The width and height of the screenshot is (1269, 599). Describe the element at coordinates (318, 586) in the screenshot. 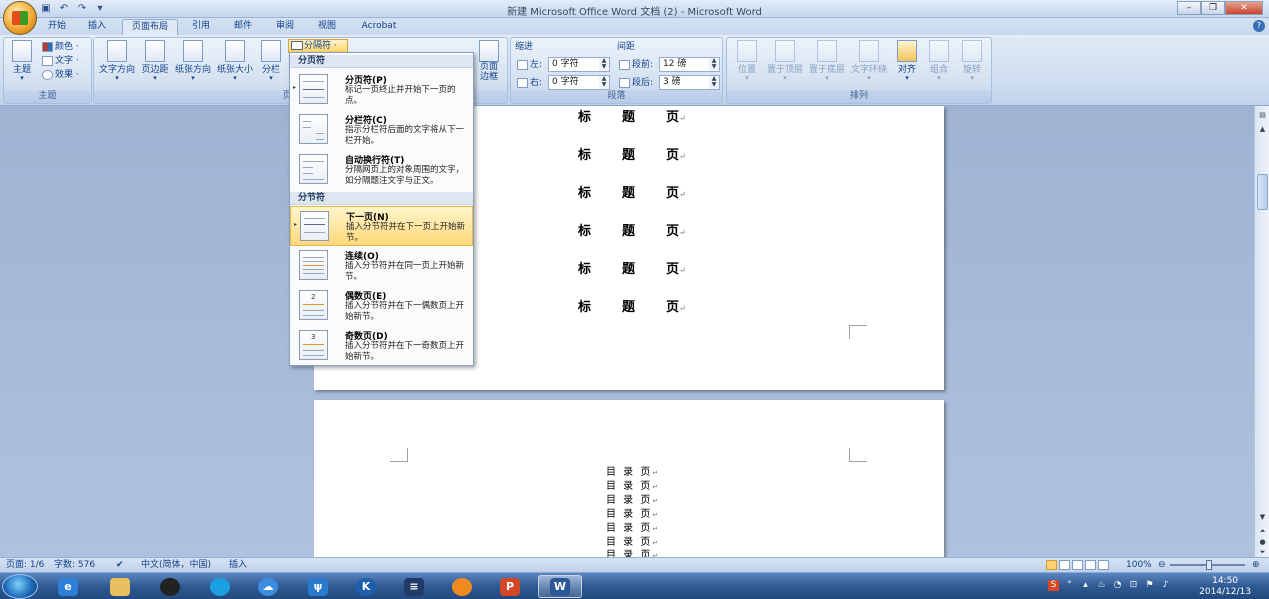

I see `app-icon: ψ` at that location.